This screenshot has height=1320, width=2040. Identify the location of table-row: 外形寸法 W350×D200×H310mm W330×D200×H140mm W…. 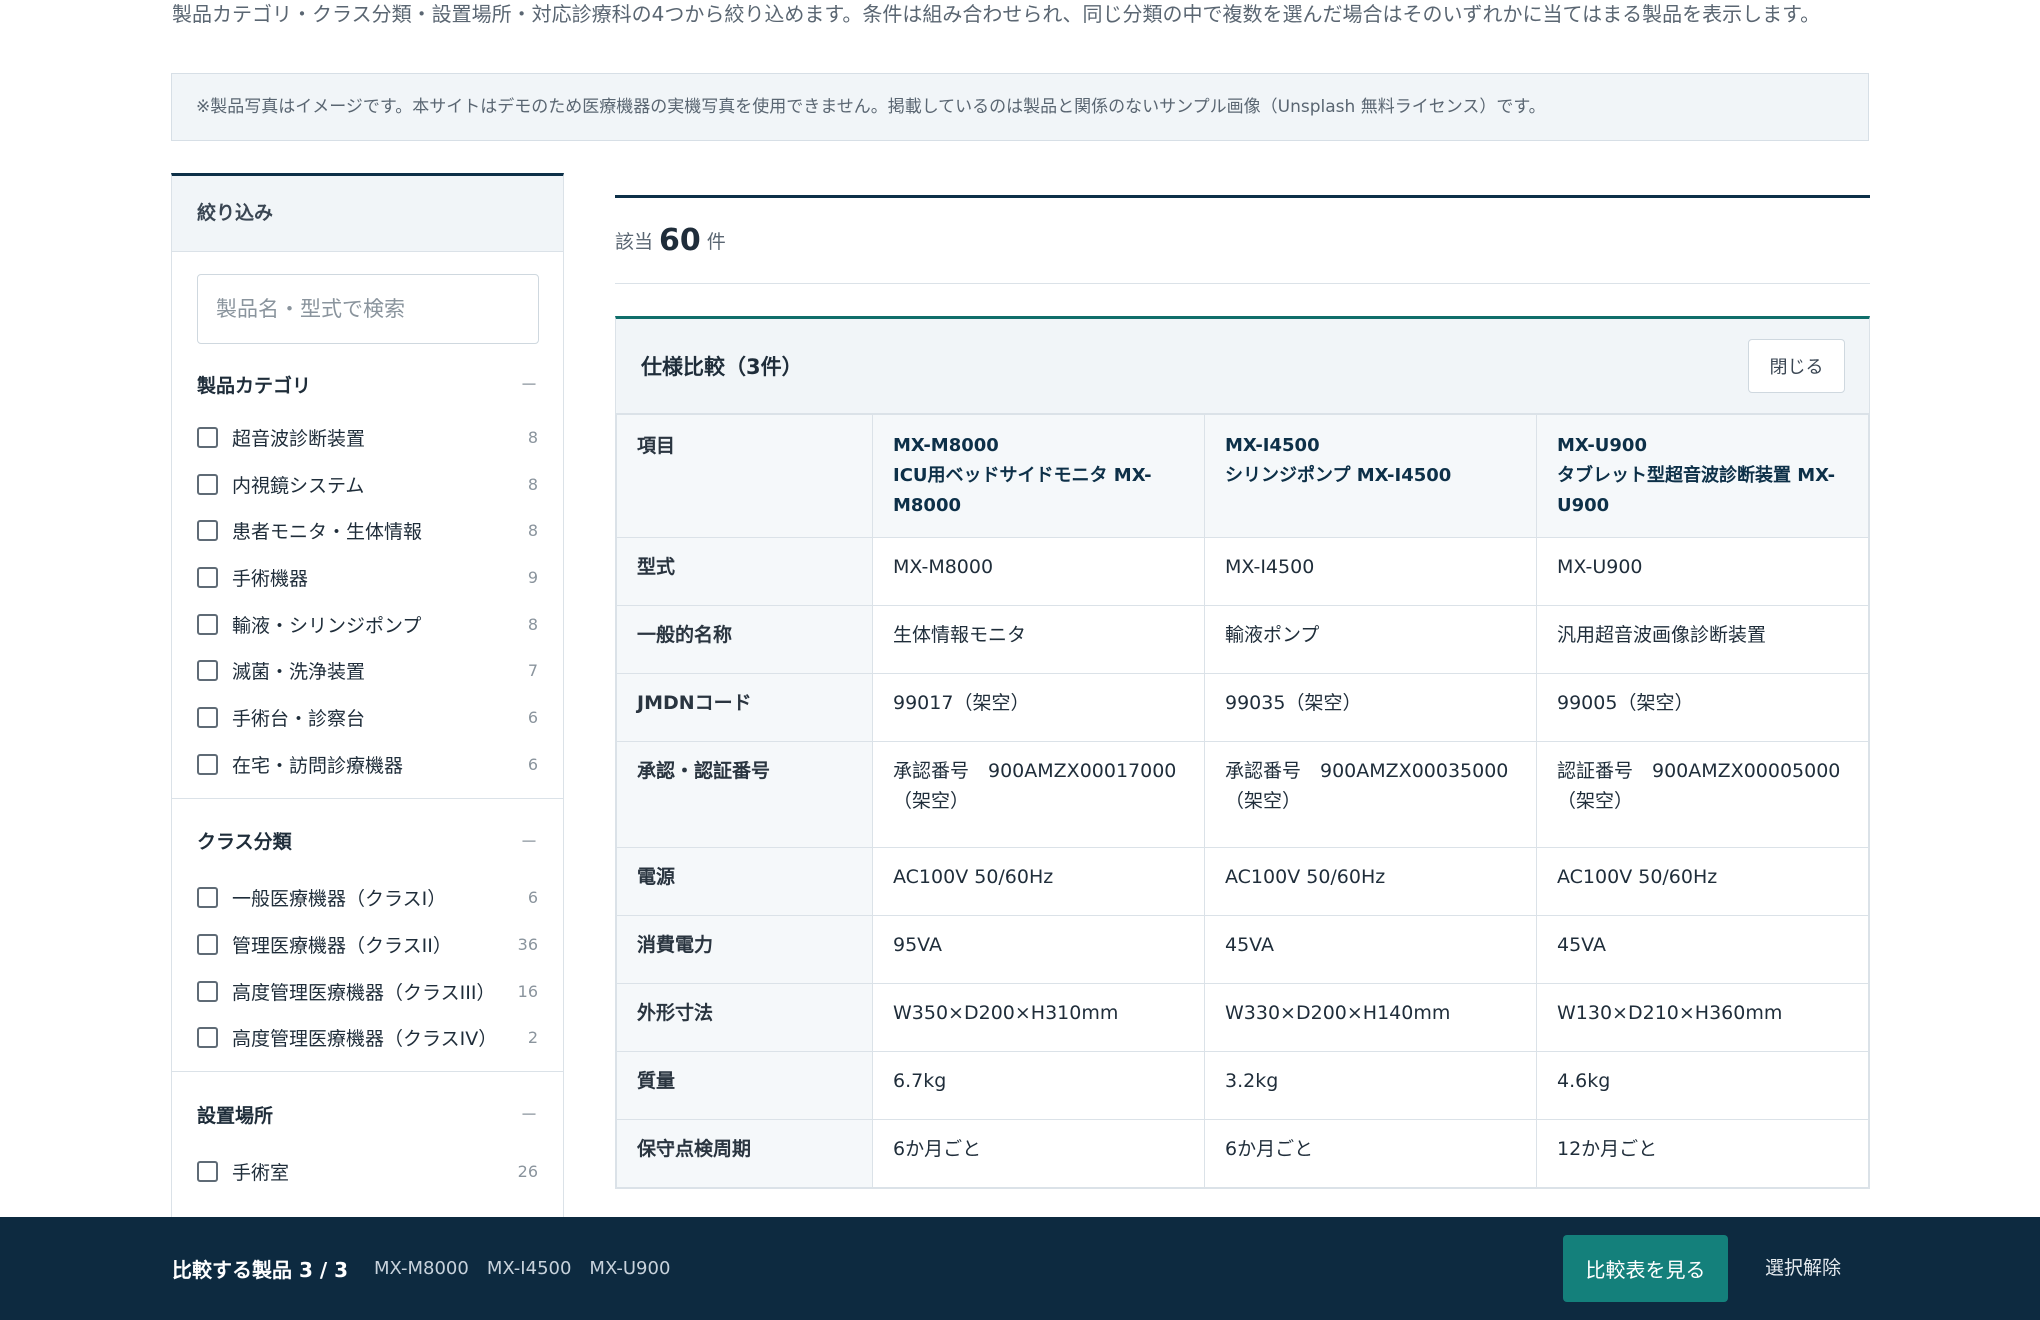
(1242, 1017).